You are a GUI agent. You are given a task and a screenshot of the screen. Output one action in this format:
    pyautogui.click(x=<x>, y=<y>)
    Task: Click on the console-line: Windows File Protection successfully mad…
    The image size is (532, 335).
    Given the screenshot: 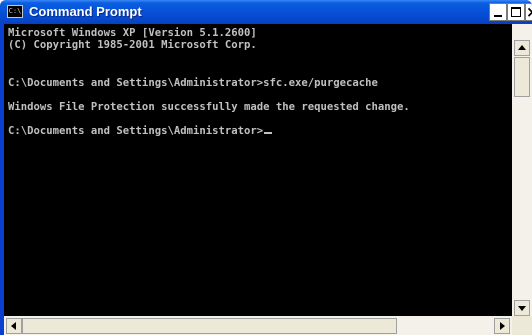 What is the action you would take?
    pyautogui.click(x=209, y=107)
    